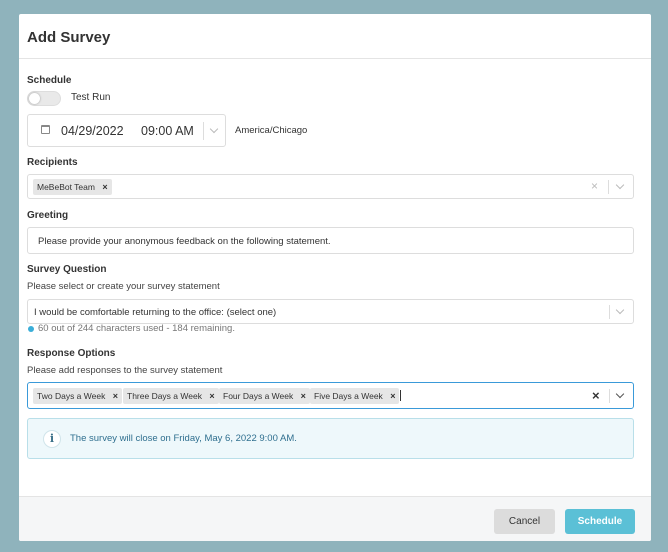 The height and width of the screenshot is (552, 668). I want to click on modal-header: Add Survey, so click(335, 36).